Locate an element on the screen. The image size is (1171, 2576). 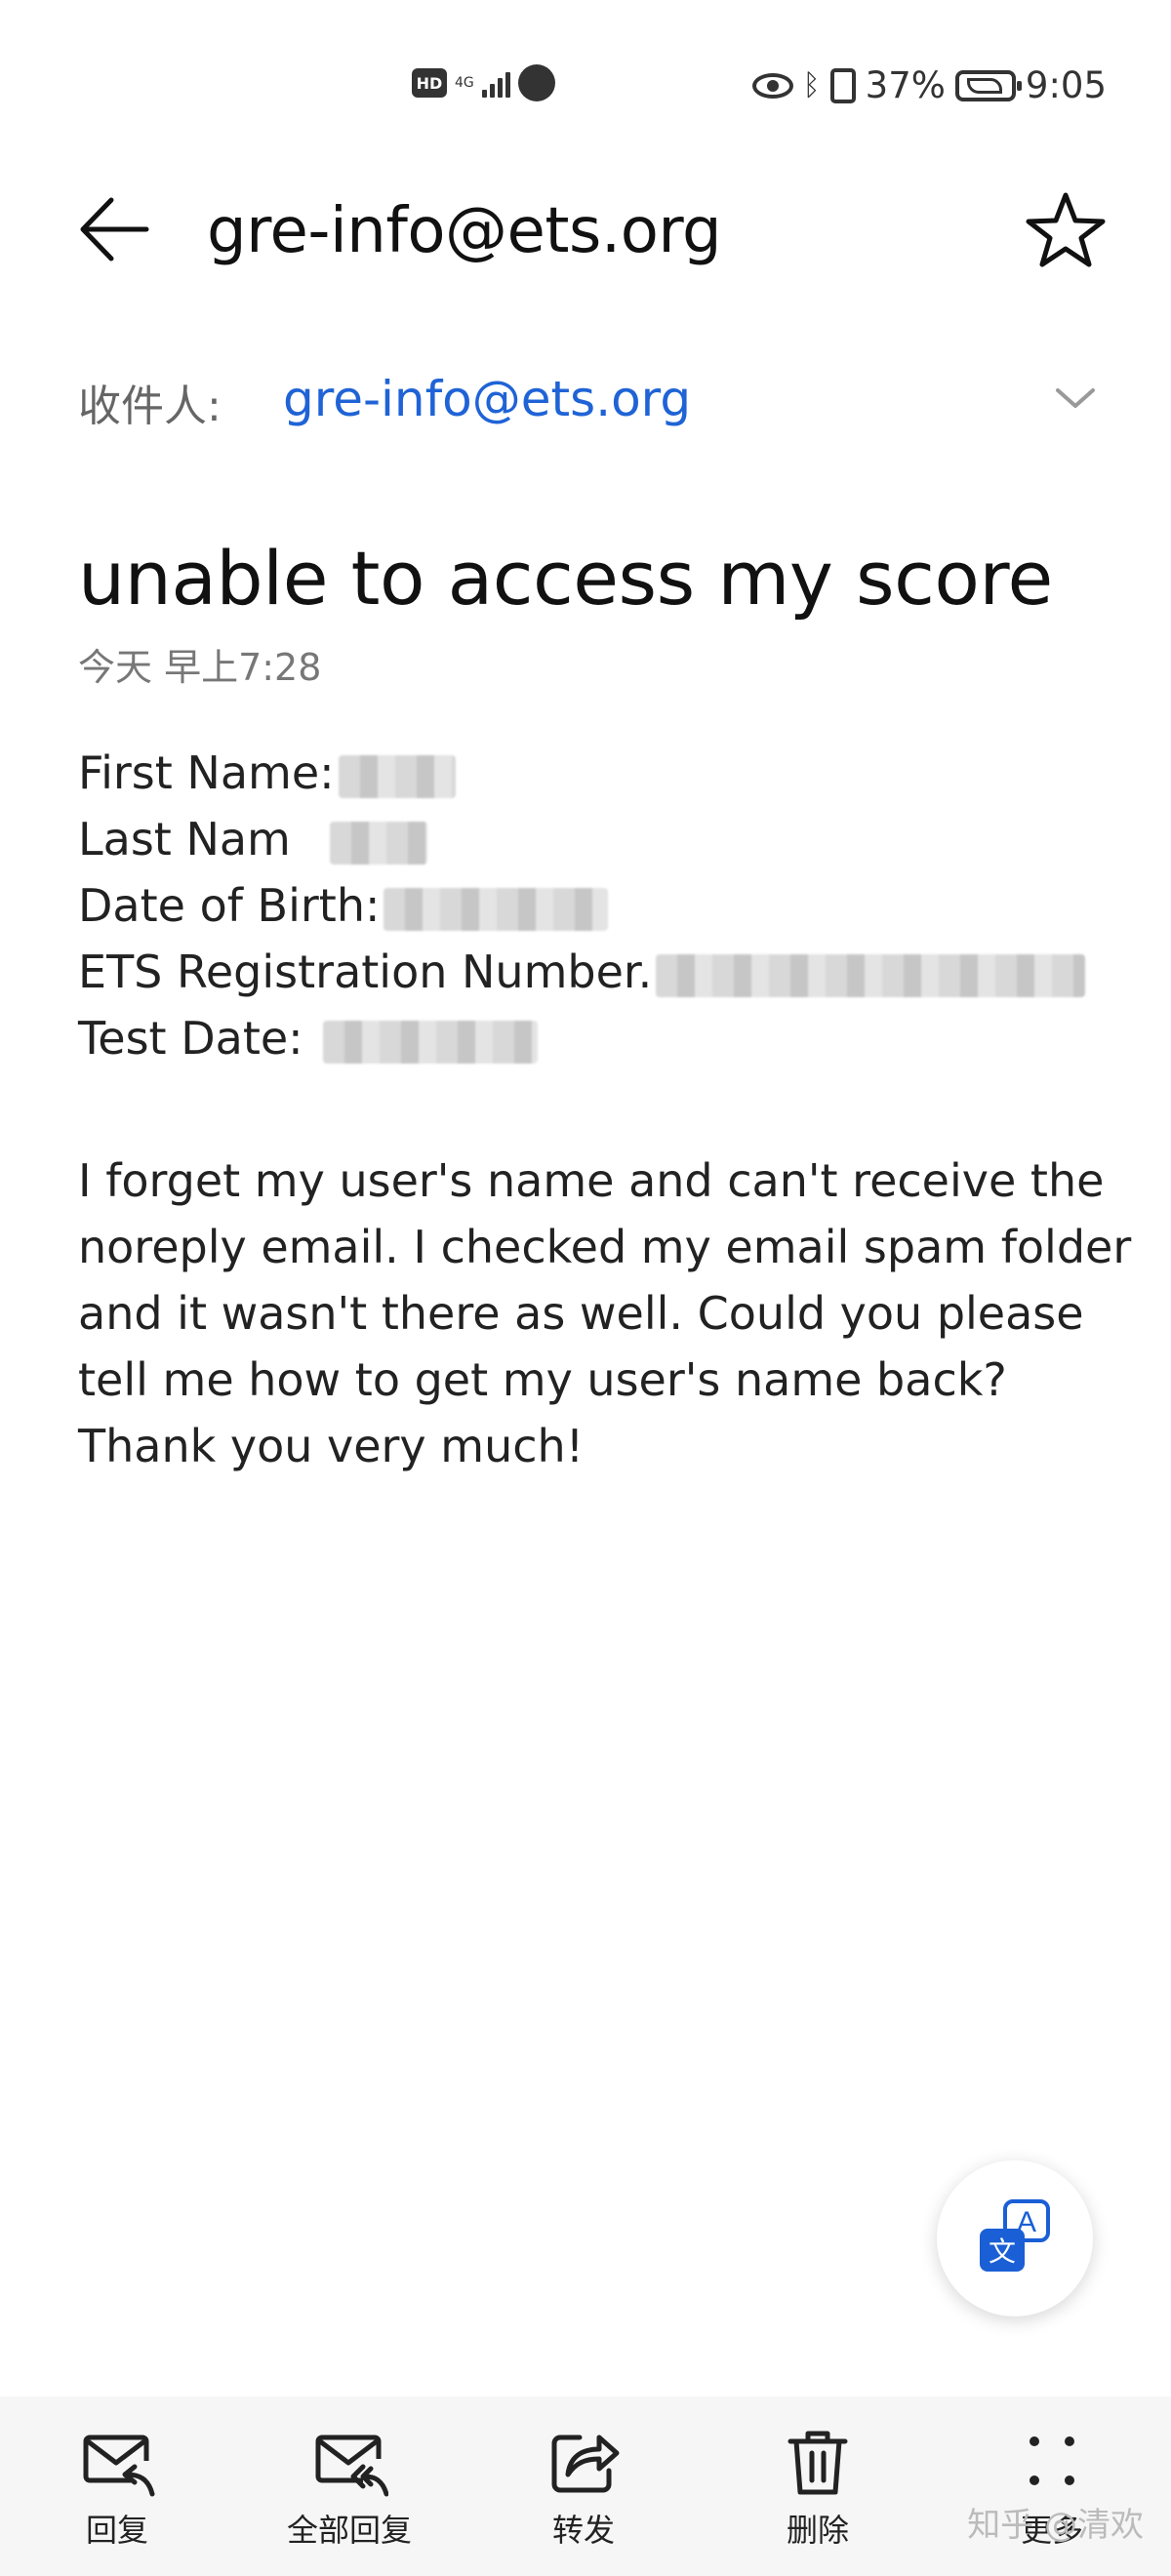
field-label: ETS Registration Number. is located at coordinates (365, 972).